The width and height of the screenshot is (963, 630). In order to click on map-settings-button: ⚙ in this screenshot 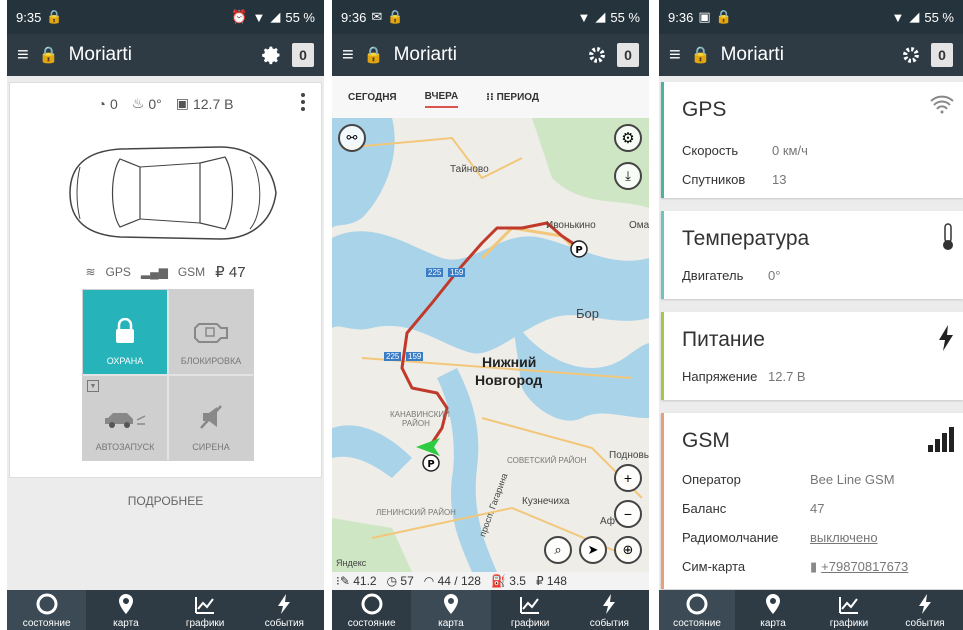, I will do `click(628, 138)`.